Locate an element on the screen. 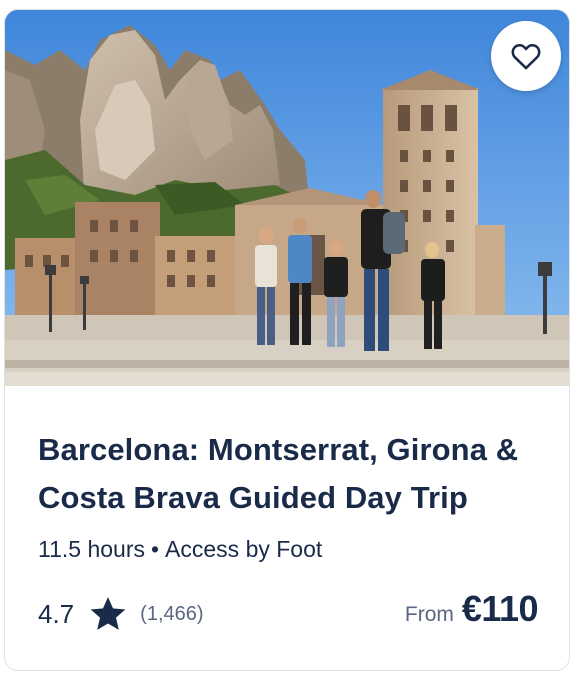  price-prefix: From is located at coordinates (429, 614).